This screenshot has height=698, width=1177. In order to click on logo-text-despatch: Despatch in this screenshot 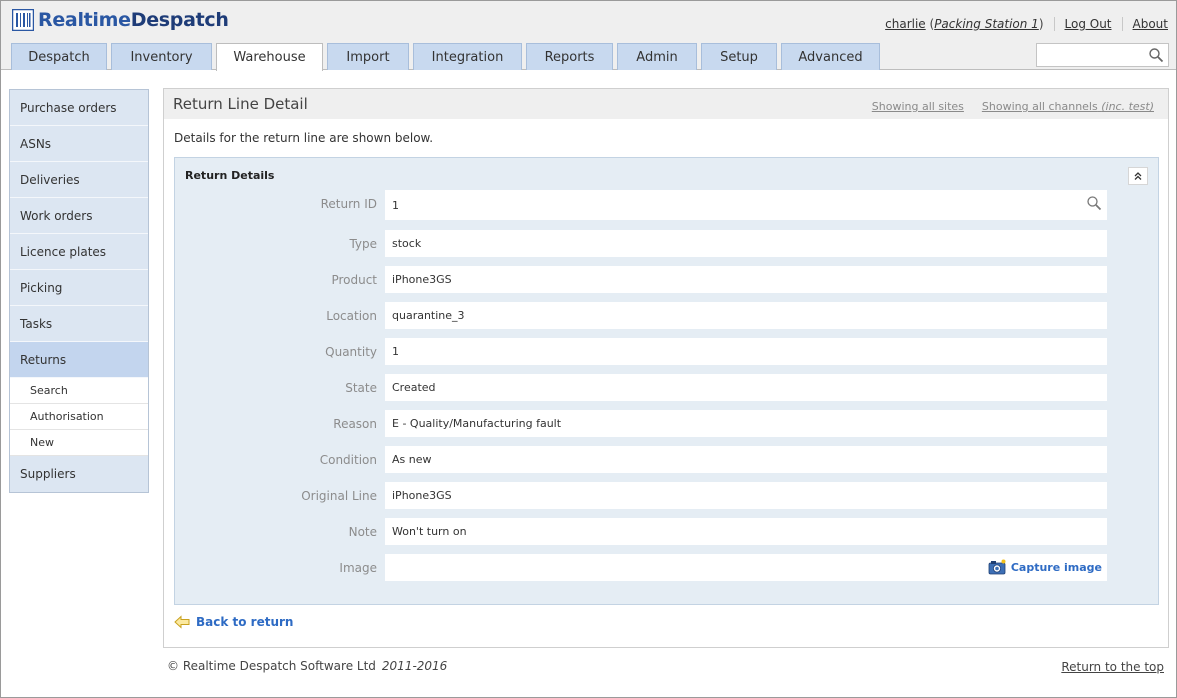, I will do `click(179, 20)`.